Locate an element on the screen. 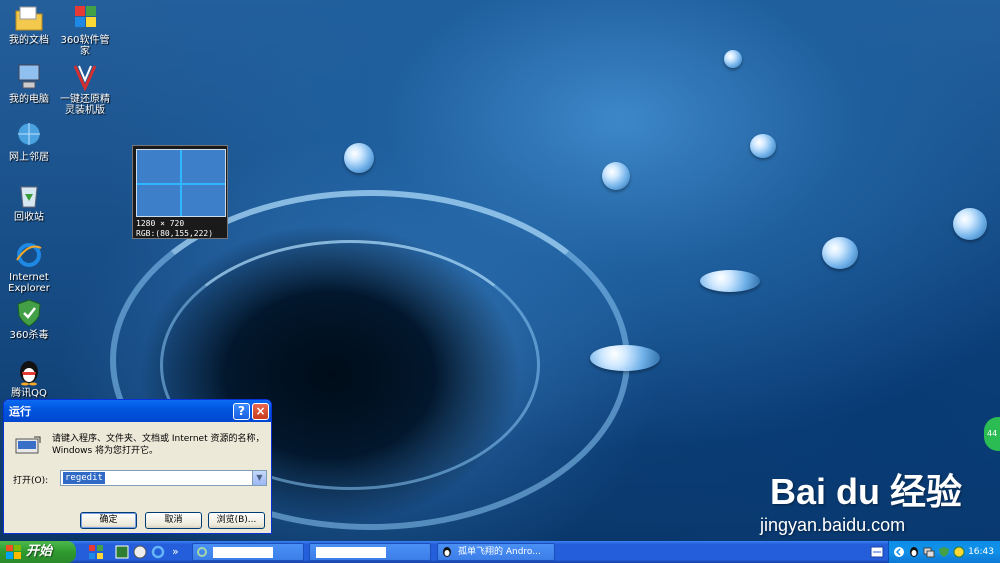  my-computer-icon is located at coordinates (29, 76).